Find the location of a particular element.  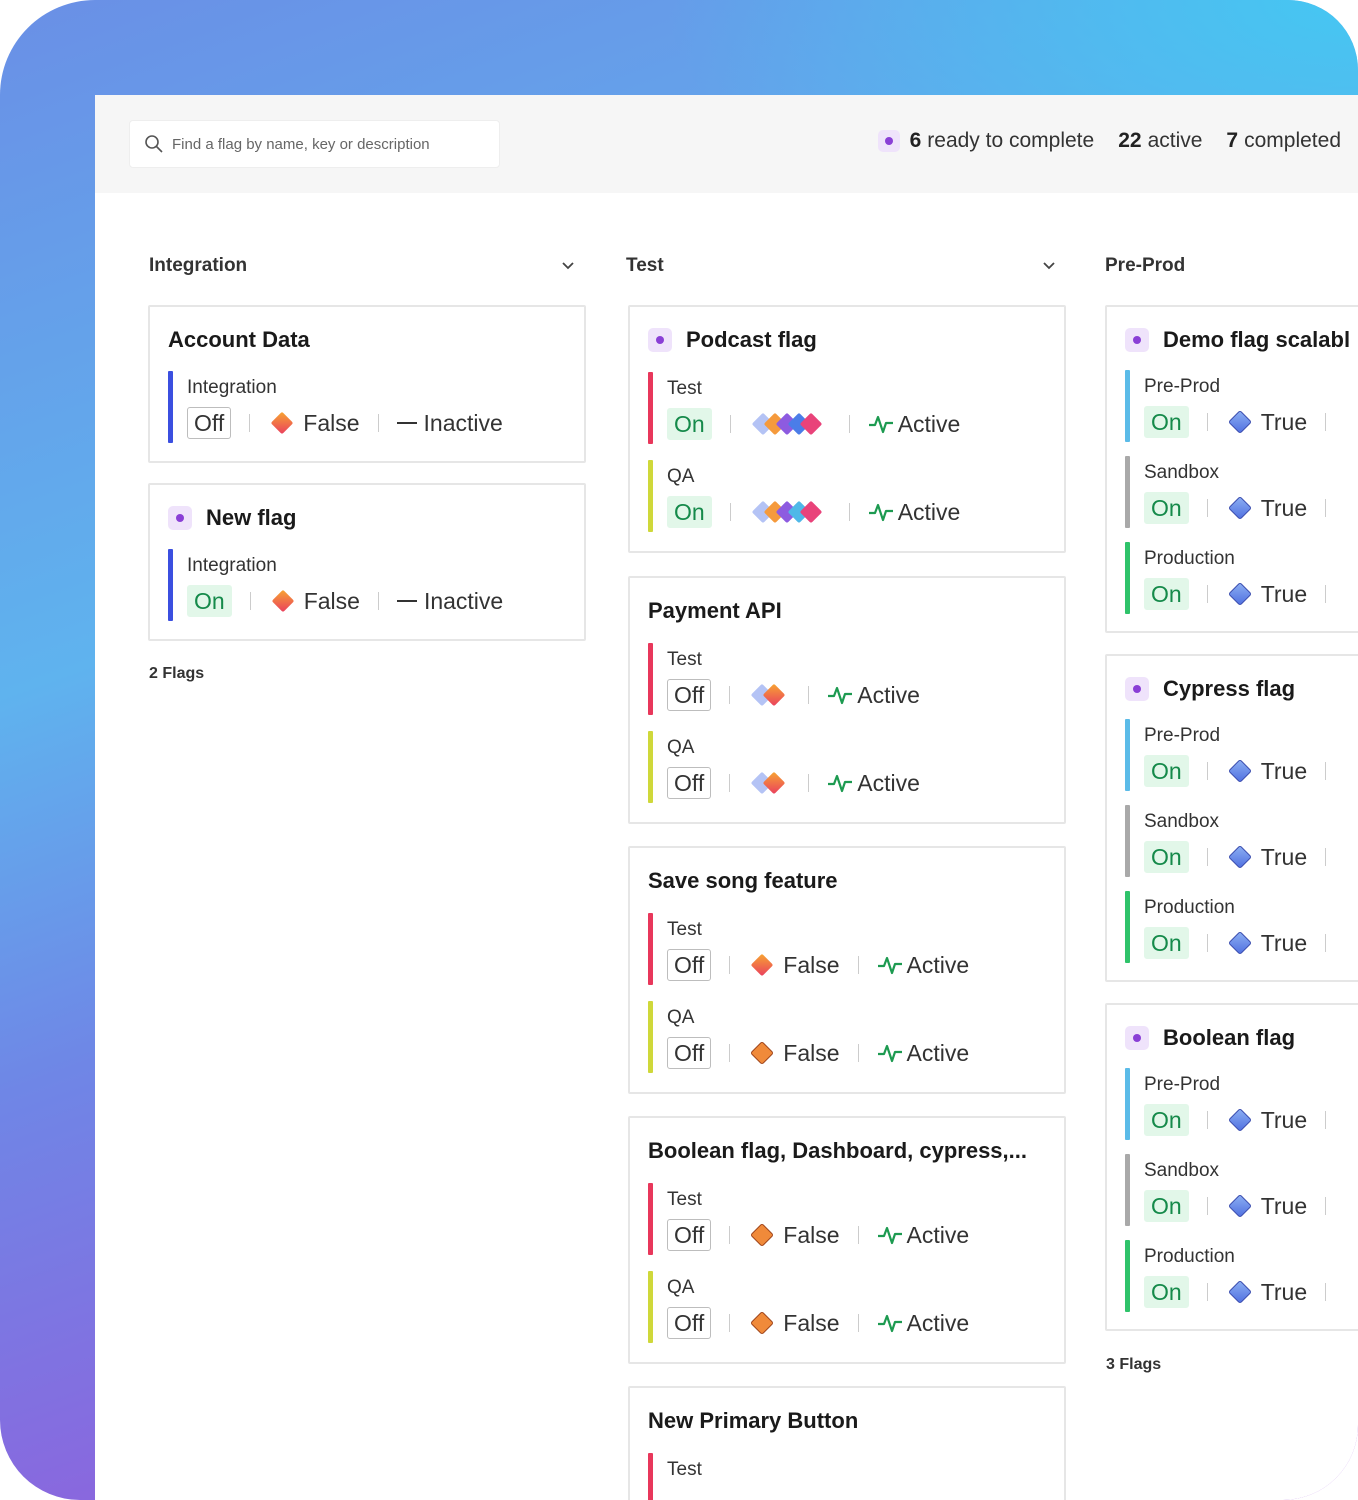

stat-completed: 7 completed is located at coordinates (1283, 141).